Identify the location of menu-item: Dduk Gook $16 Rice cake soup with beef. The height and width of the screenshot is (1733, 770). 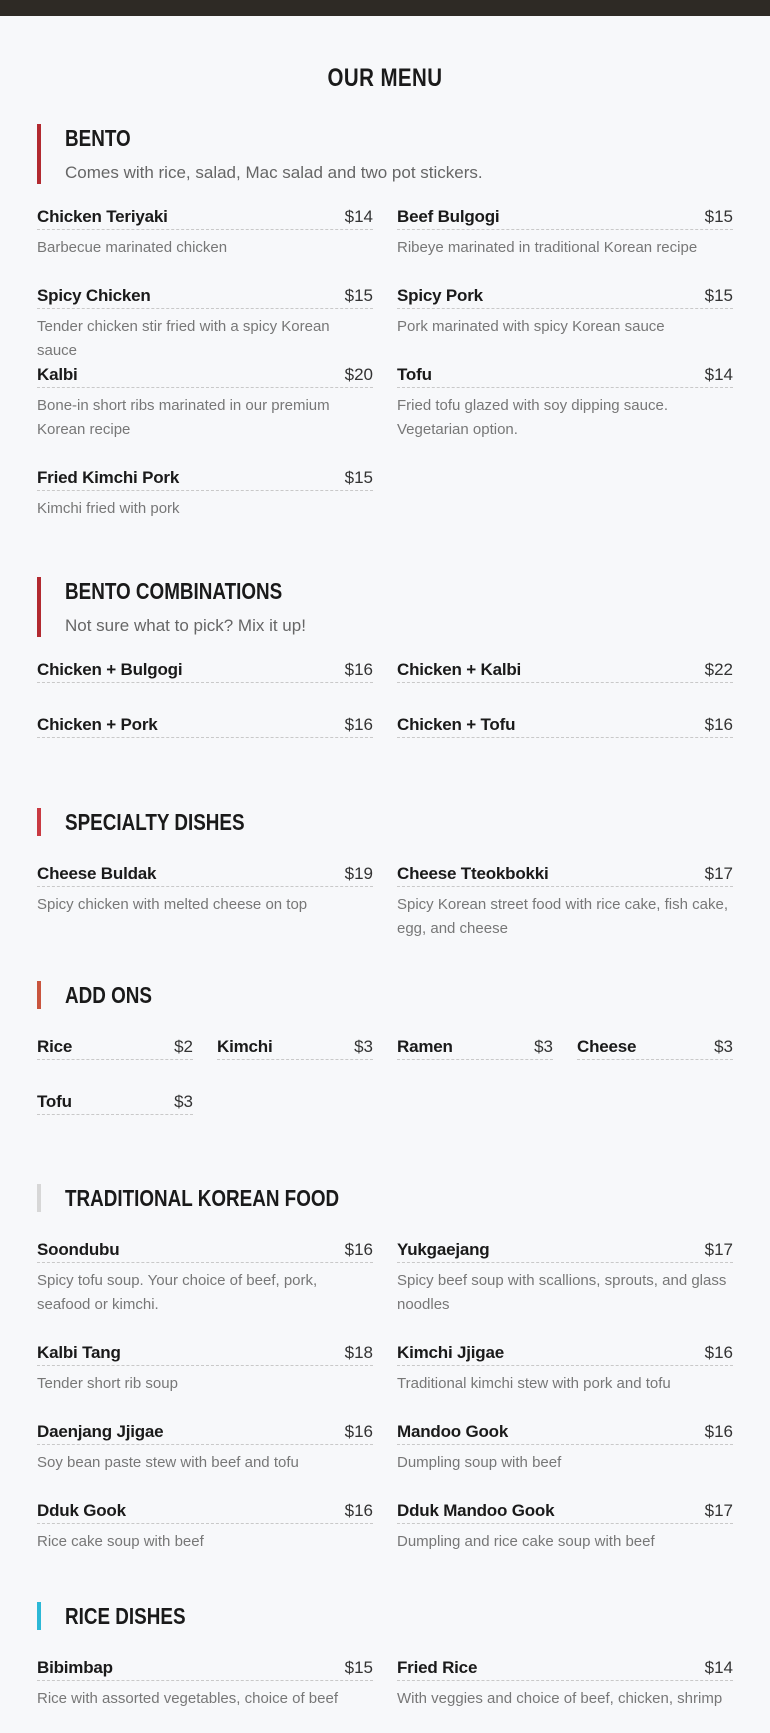
(205, 1536).